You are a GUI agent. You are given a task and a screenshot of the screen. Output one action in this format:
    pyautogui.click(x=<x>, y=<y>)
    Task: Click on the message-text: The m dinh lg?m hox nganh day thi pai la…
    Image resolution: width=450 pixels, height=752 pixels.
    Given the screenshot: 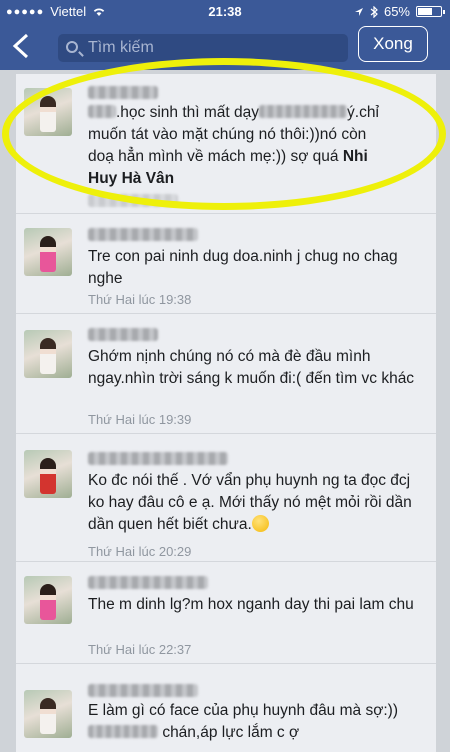 What is the action you would take?
    pyautogui.click(x=251, y=604)
    